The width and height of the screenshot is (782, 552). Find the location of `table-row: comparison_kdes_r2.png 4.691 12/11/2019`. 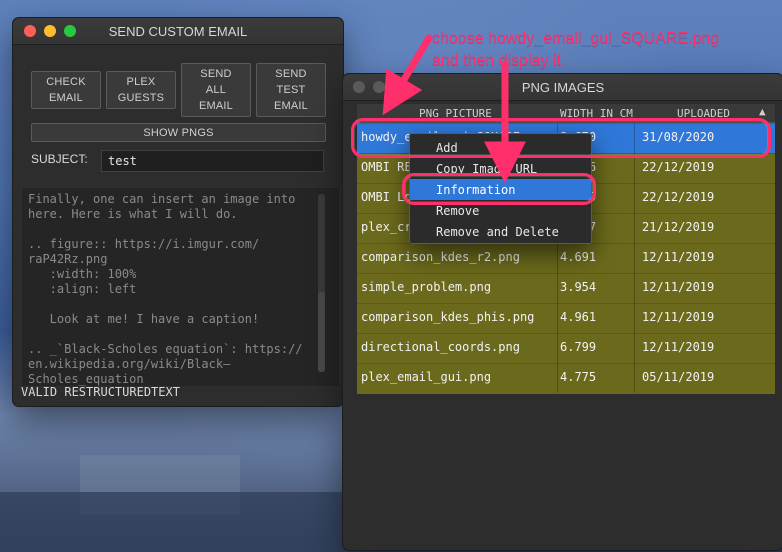

table-row: comparison_kdes_r2.png 4.691 12/11/2019 is located at coordinates (566, 258).